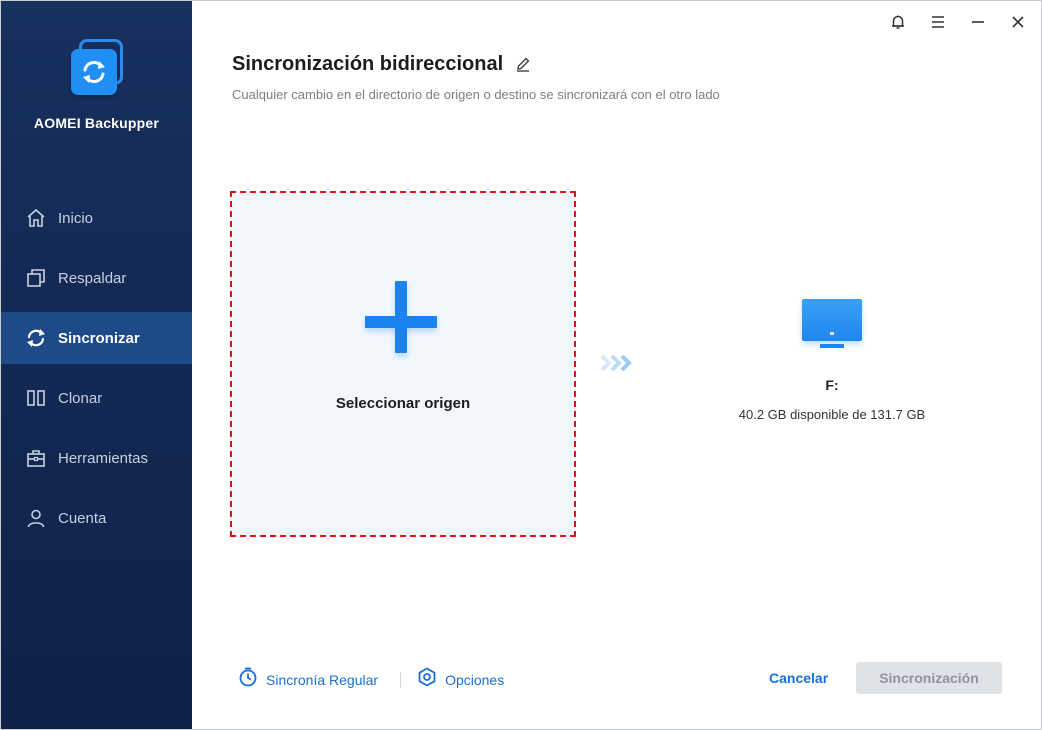  I want to click on user-icon, so click(36, 518).